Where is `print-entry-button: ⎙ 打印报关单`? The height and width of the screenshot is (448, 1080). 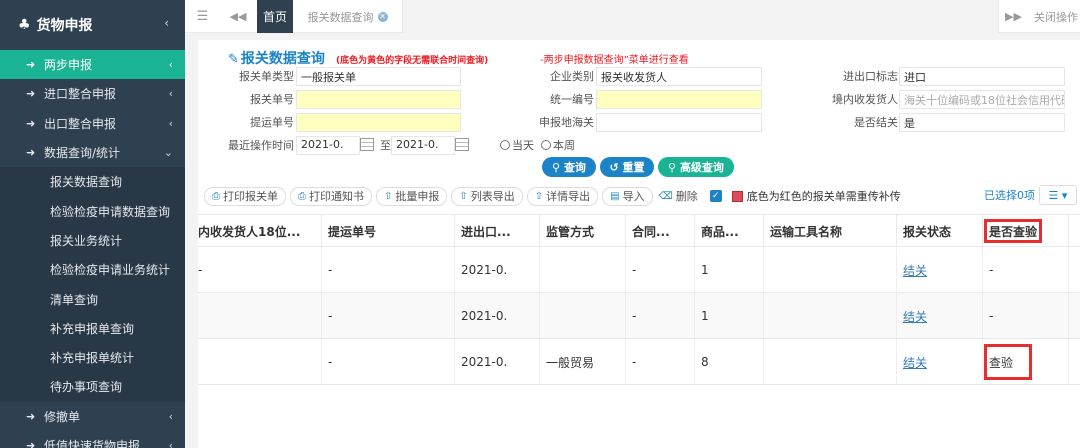
print-entry-button: ⎙ 打印报关单 is located at coordinates (245, 196).